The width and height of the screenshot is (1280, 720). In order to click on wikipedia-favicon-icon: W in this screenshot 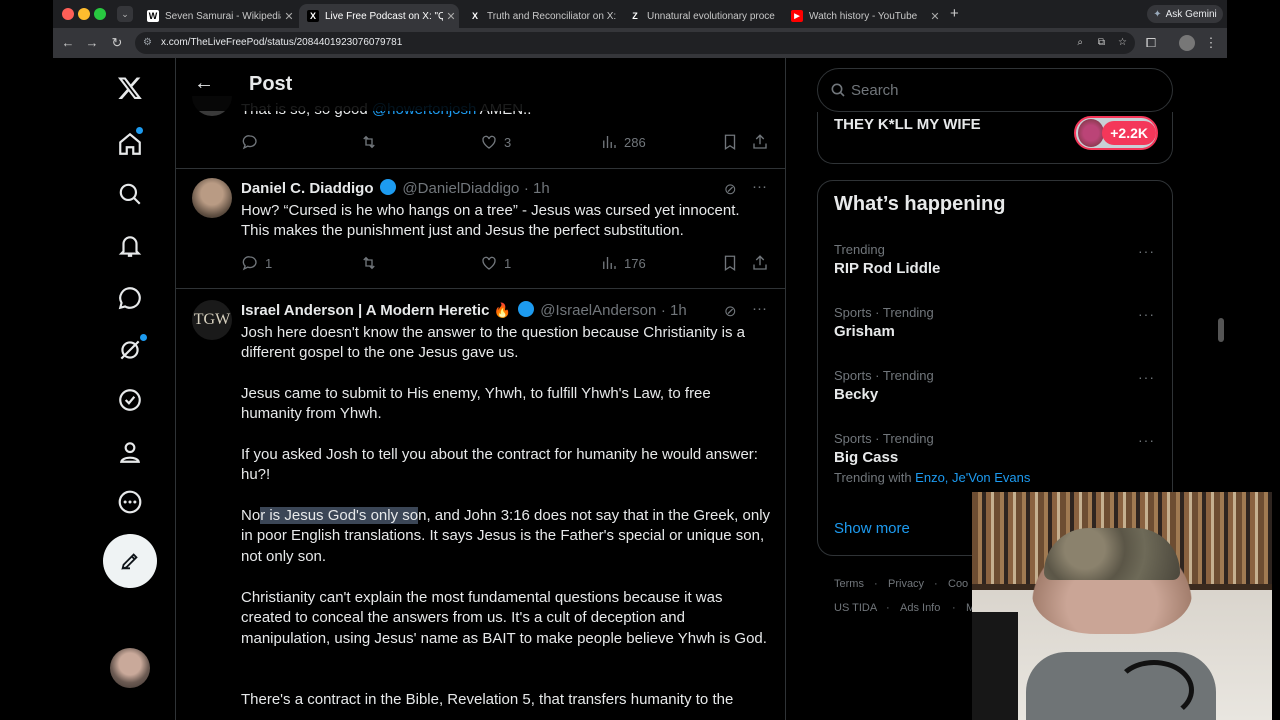, I will do `click(153, 16)`.